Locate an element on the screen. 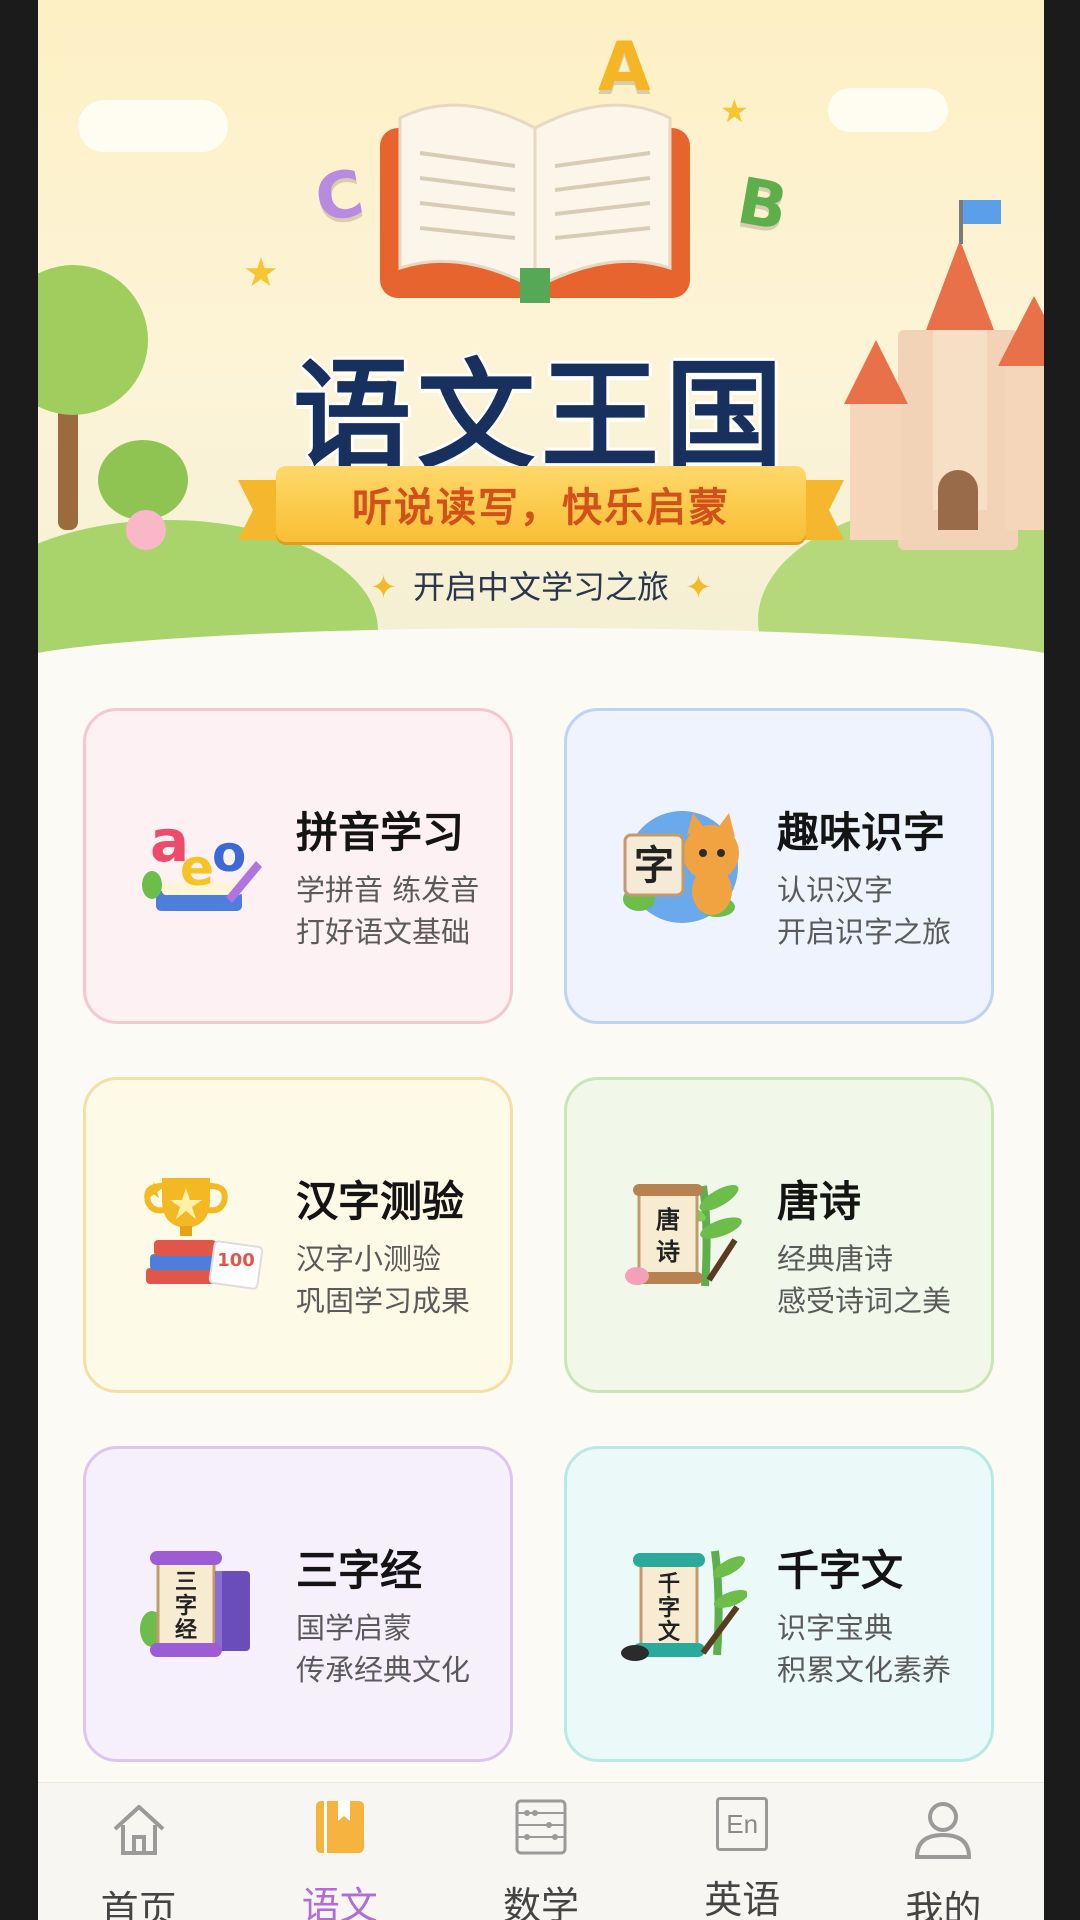  english-en-icon: En is located at coordinates (742, 1824).